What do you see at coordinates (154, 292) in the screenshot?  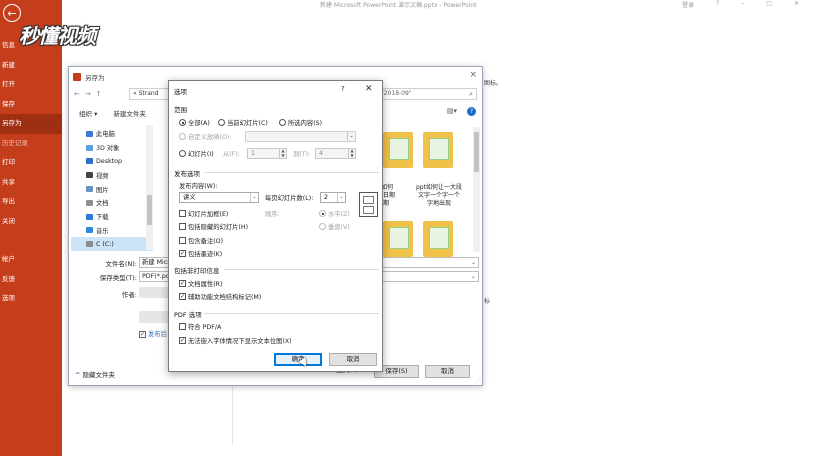 I see `author-field` at bounding box center [154, 292].